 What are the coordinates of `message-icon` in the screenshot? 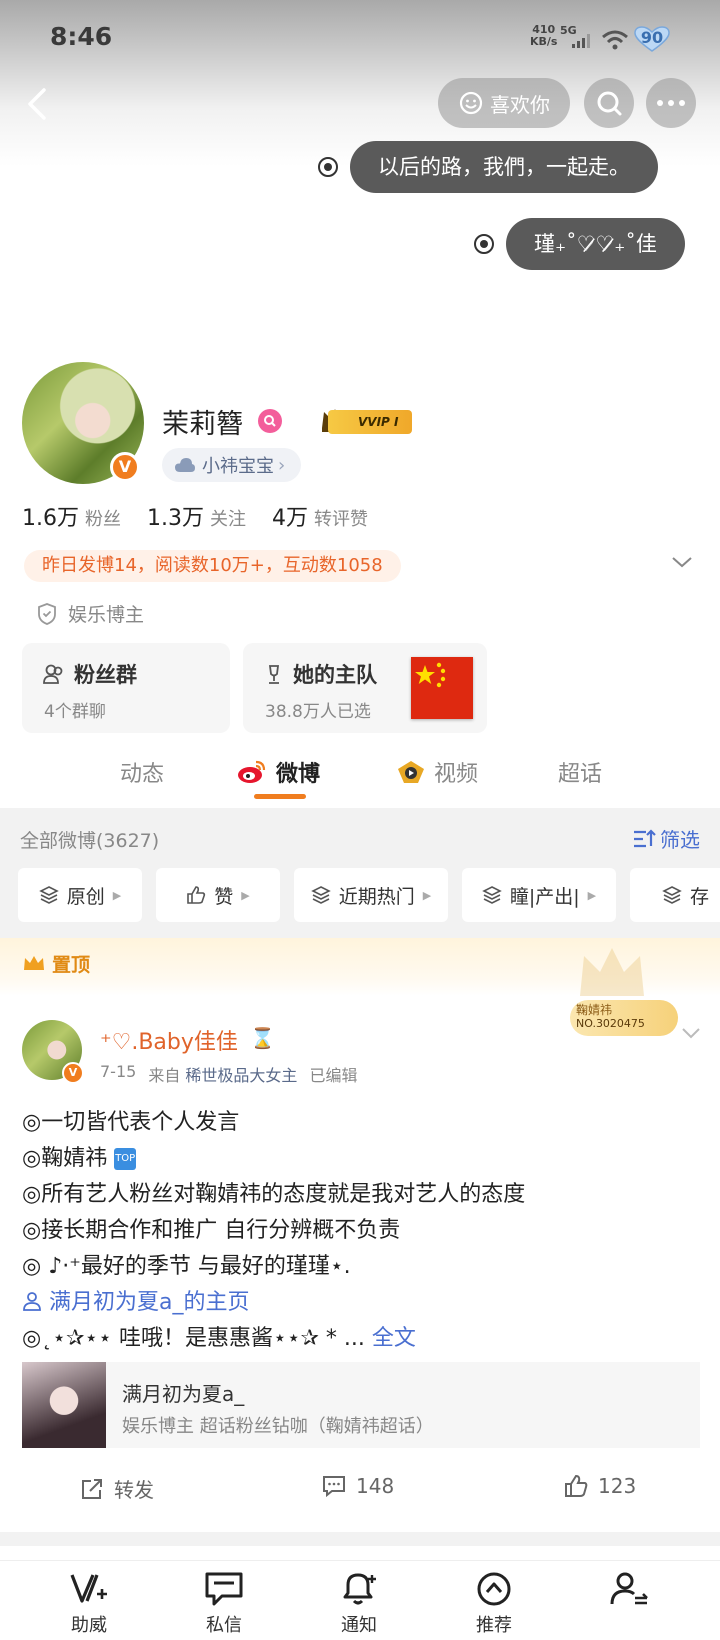 It's located at (224, 1589).